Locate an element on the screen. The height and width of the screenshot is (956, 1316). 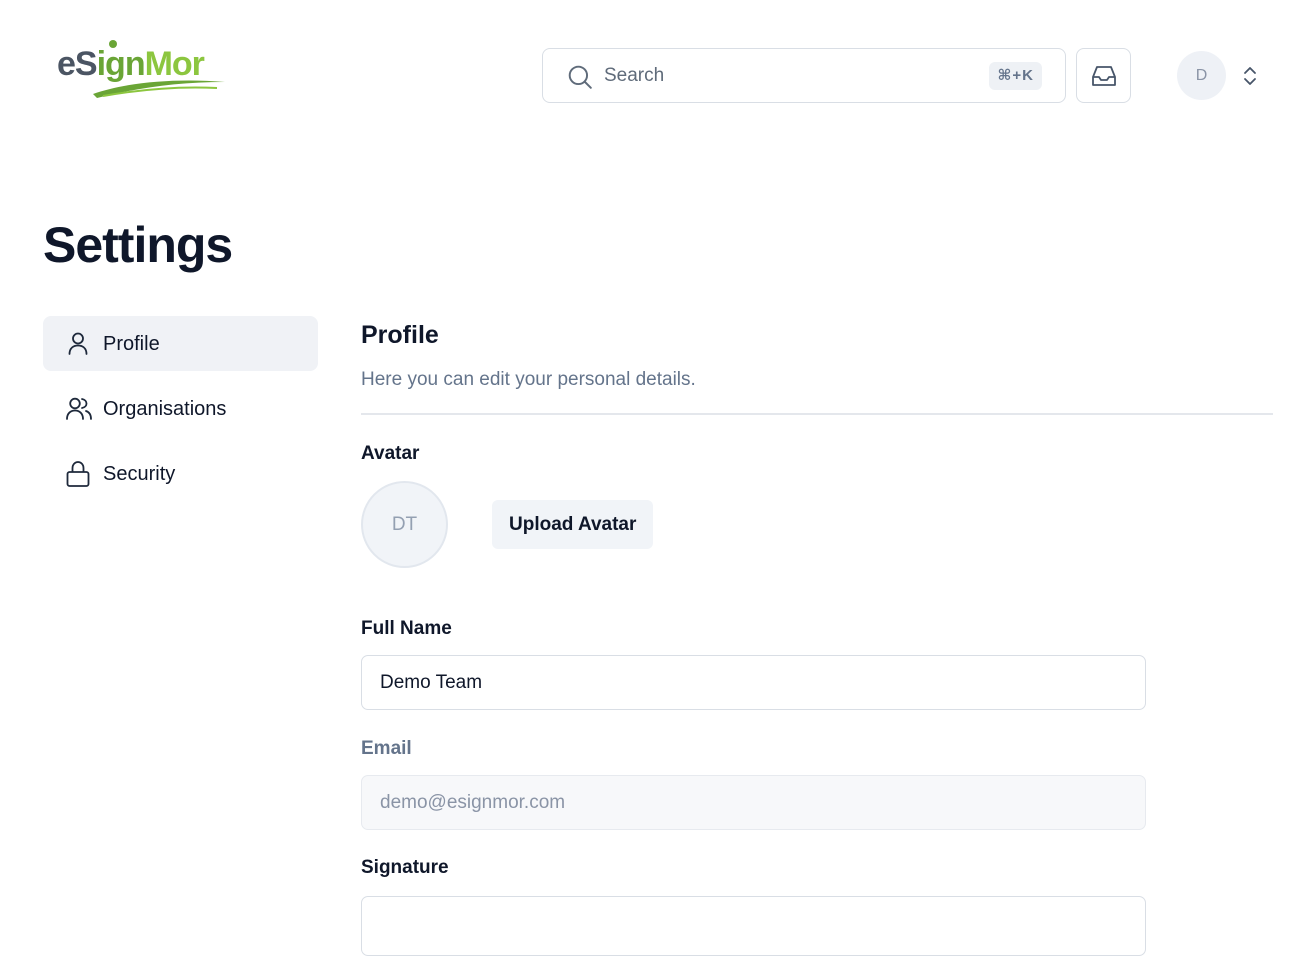
full-name-label: Full Name is located at coordinates (406, 628).